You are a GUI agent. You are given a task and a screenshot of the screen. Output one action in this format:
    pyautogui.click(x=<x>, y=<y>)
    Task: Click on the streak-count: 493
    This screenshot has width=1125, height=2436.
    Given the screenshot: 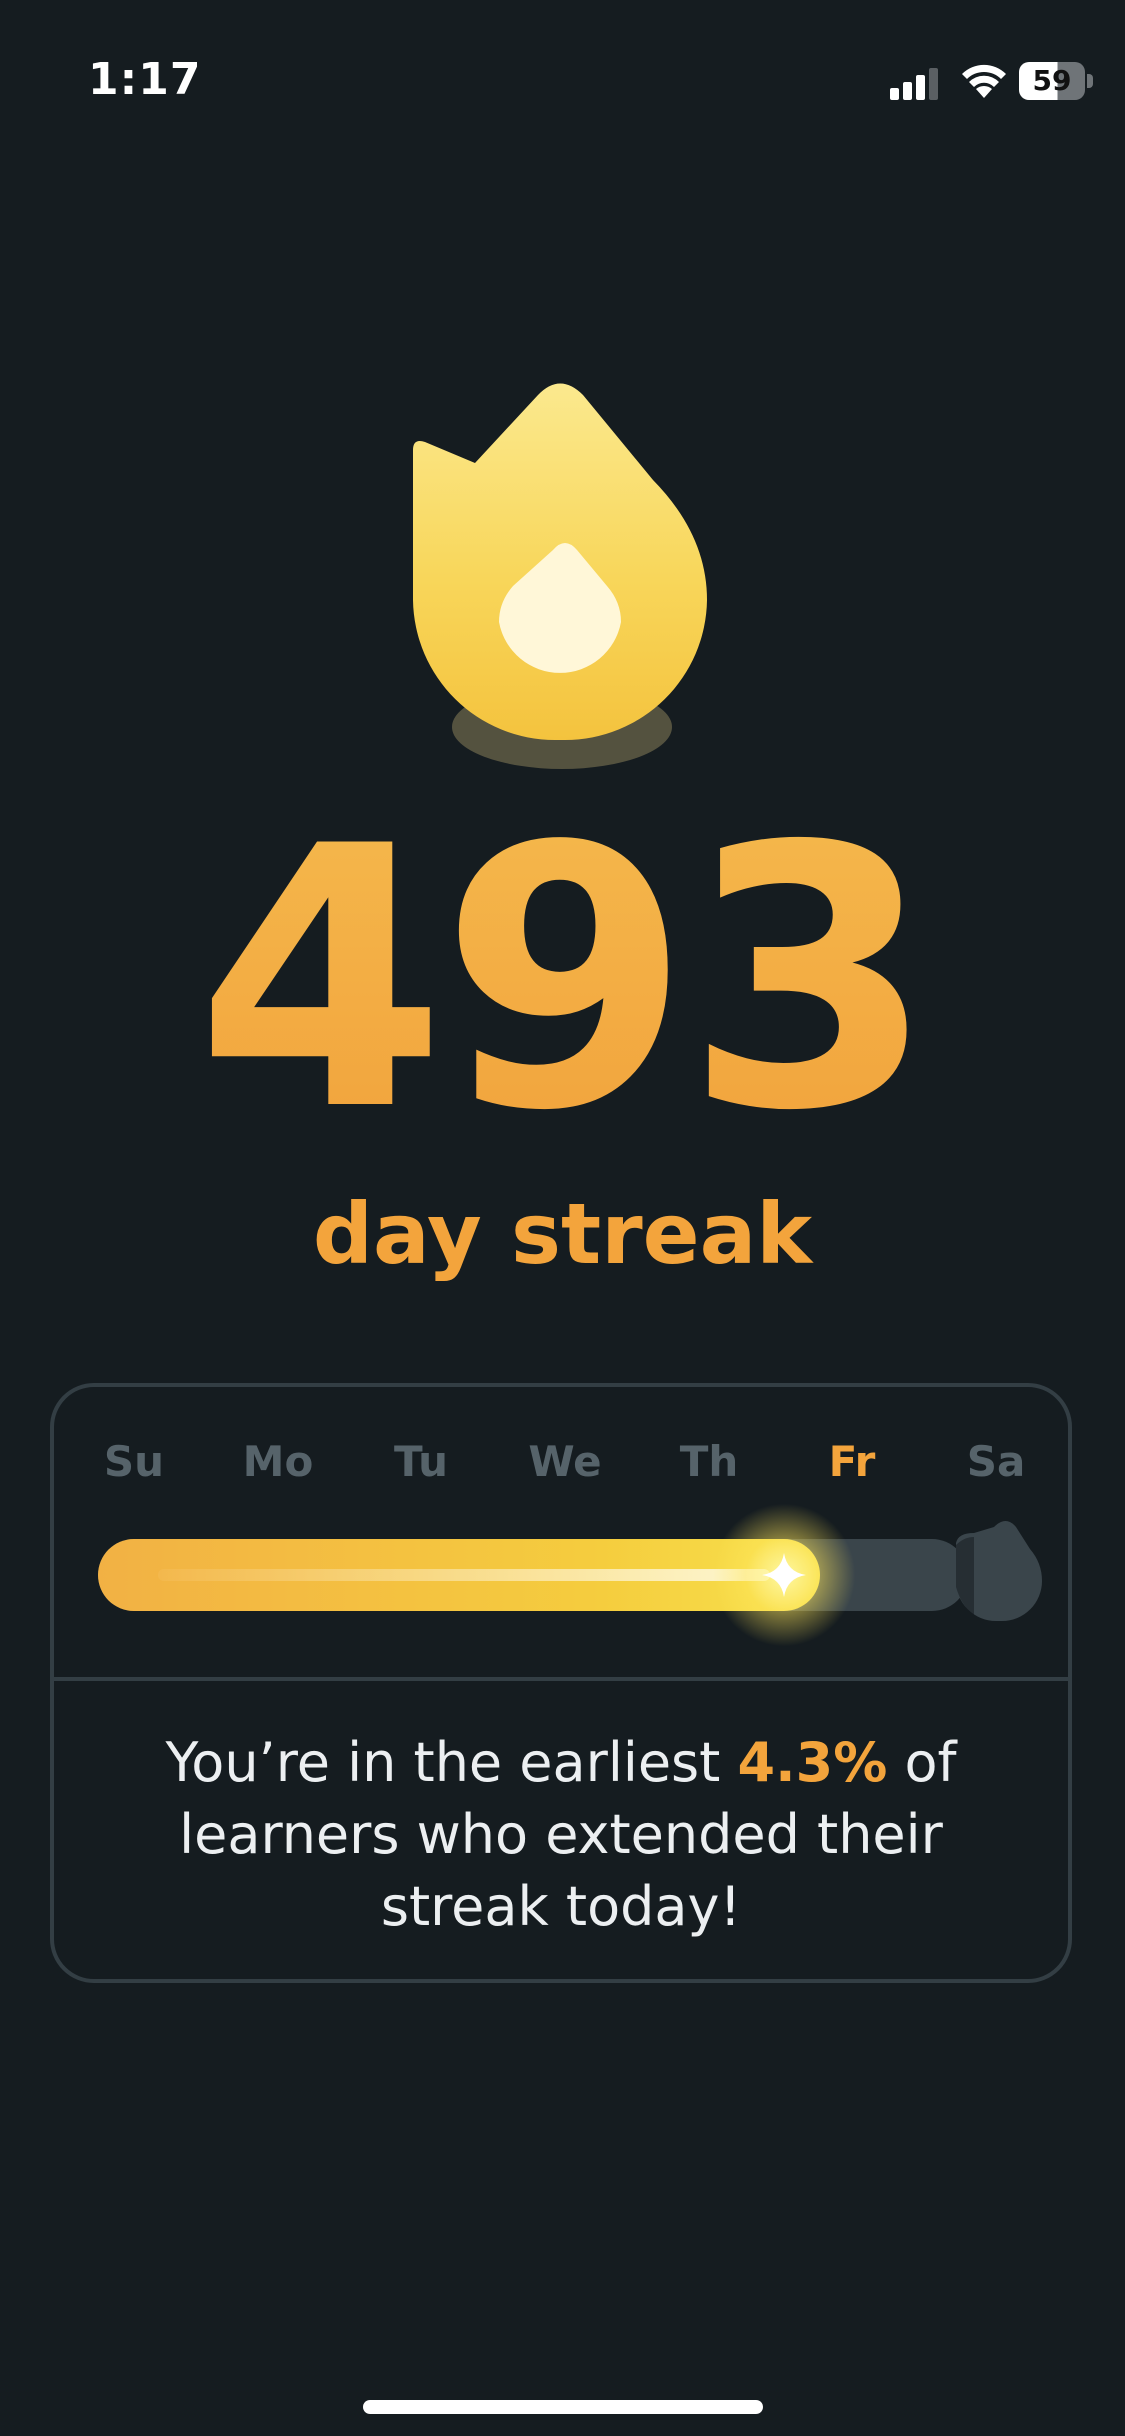 What is the action you would take?
    pyautogui.click(x=562, y=980)
    